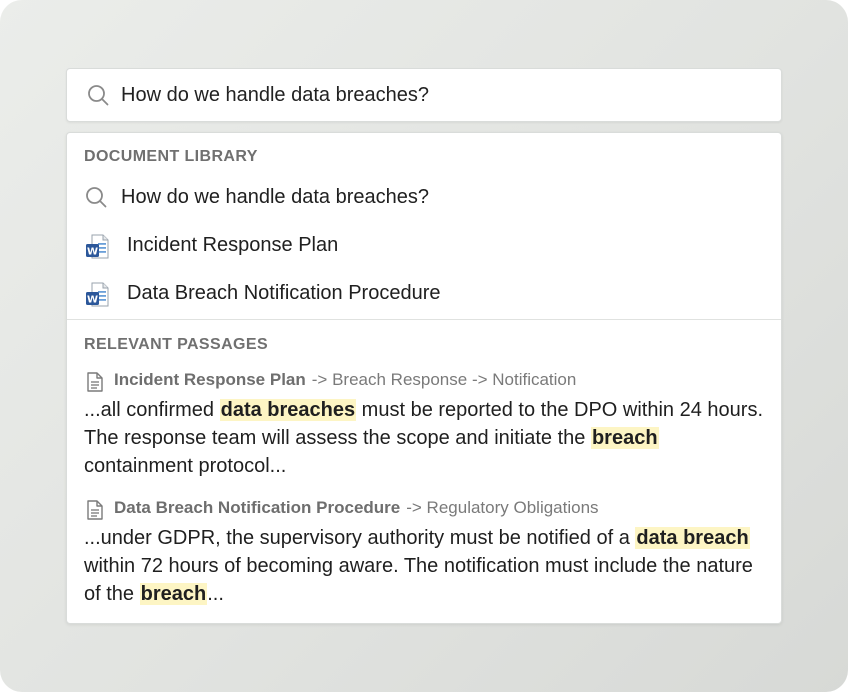 The image size is (848, 692). I want to click on library-item-data-breach-notification-procedure: W Data Breach Notification Procedure, so click(424, 293).